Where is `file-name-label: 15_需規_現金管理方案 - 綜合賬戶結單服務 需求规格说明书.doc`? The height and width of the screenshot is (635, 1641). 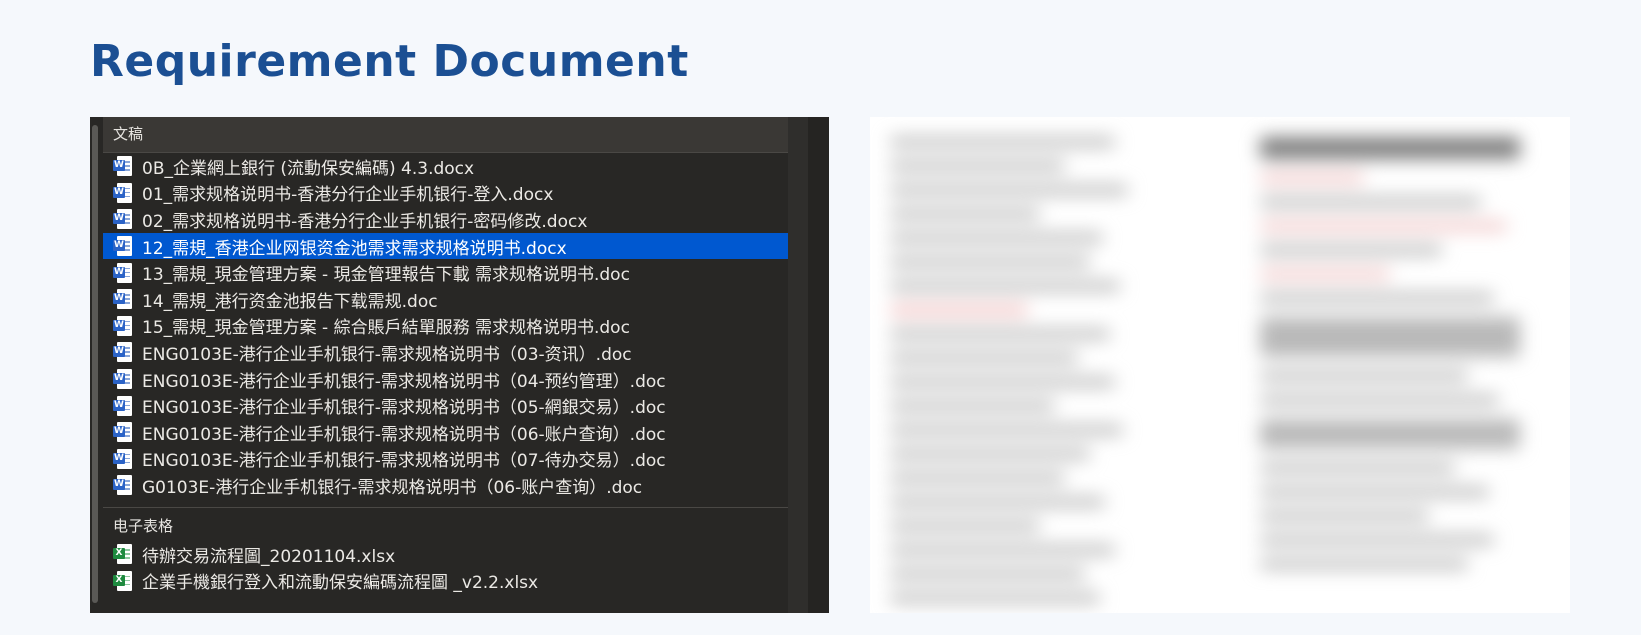 file-name-label: 15_需規_現金管理方案 - 綜合賬戶結單服務 需求规格说明书.doc is located at coordinates (386, 328).